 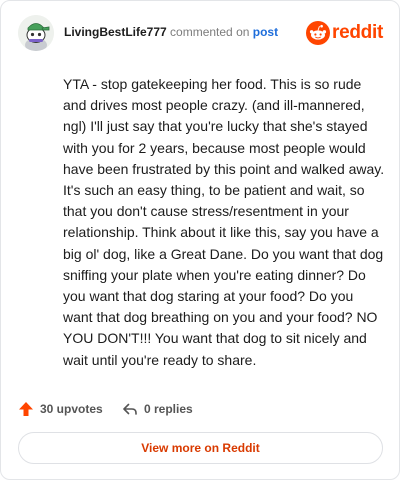 What do you see at coordinates (130, 409) in the screenshot?
I see `reply-arrow-icon` at bounding box center [130, 409].